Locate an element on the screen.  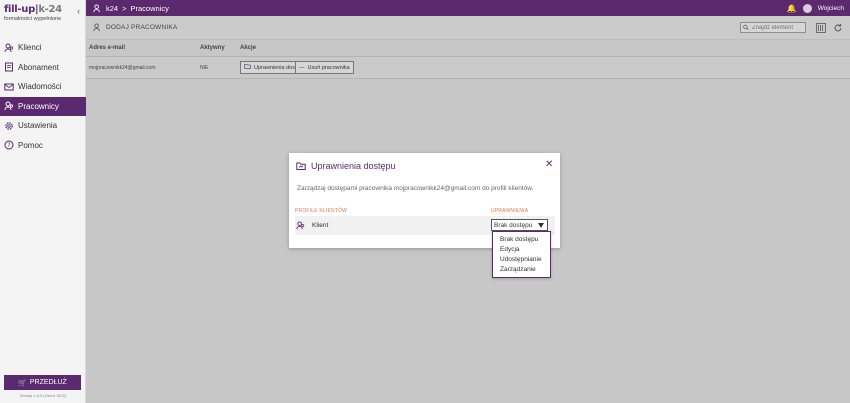
sidebar-item-label: Ustawienia is located at coordinates (38, 126).